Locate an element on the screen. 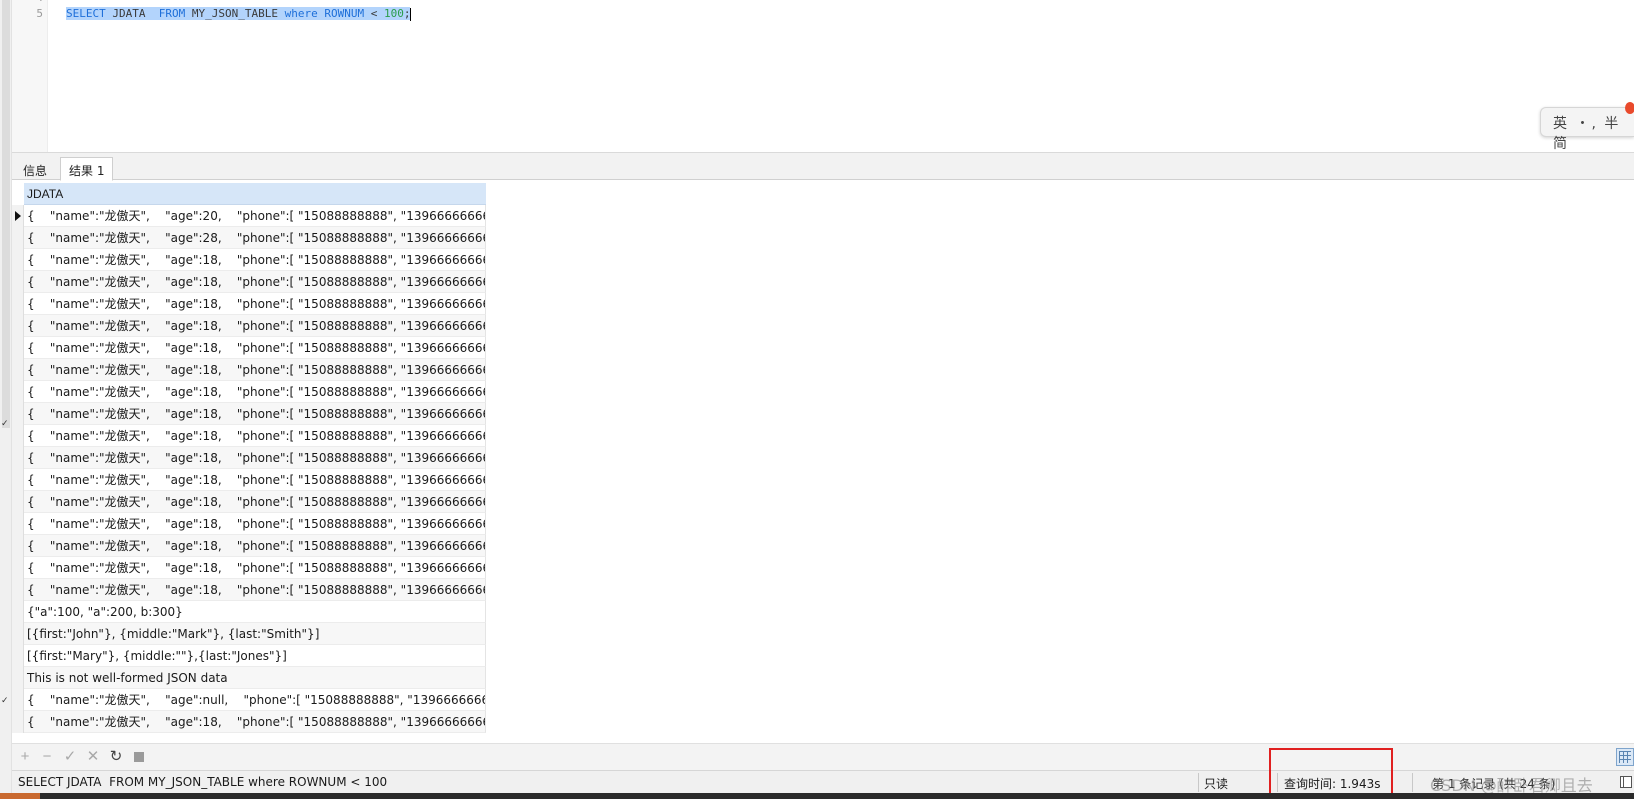 The width and height of the screenshot is (1634, 799). tab-info: 信息 is located at coordinates (35, 169).